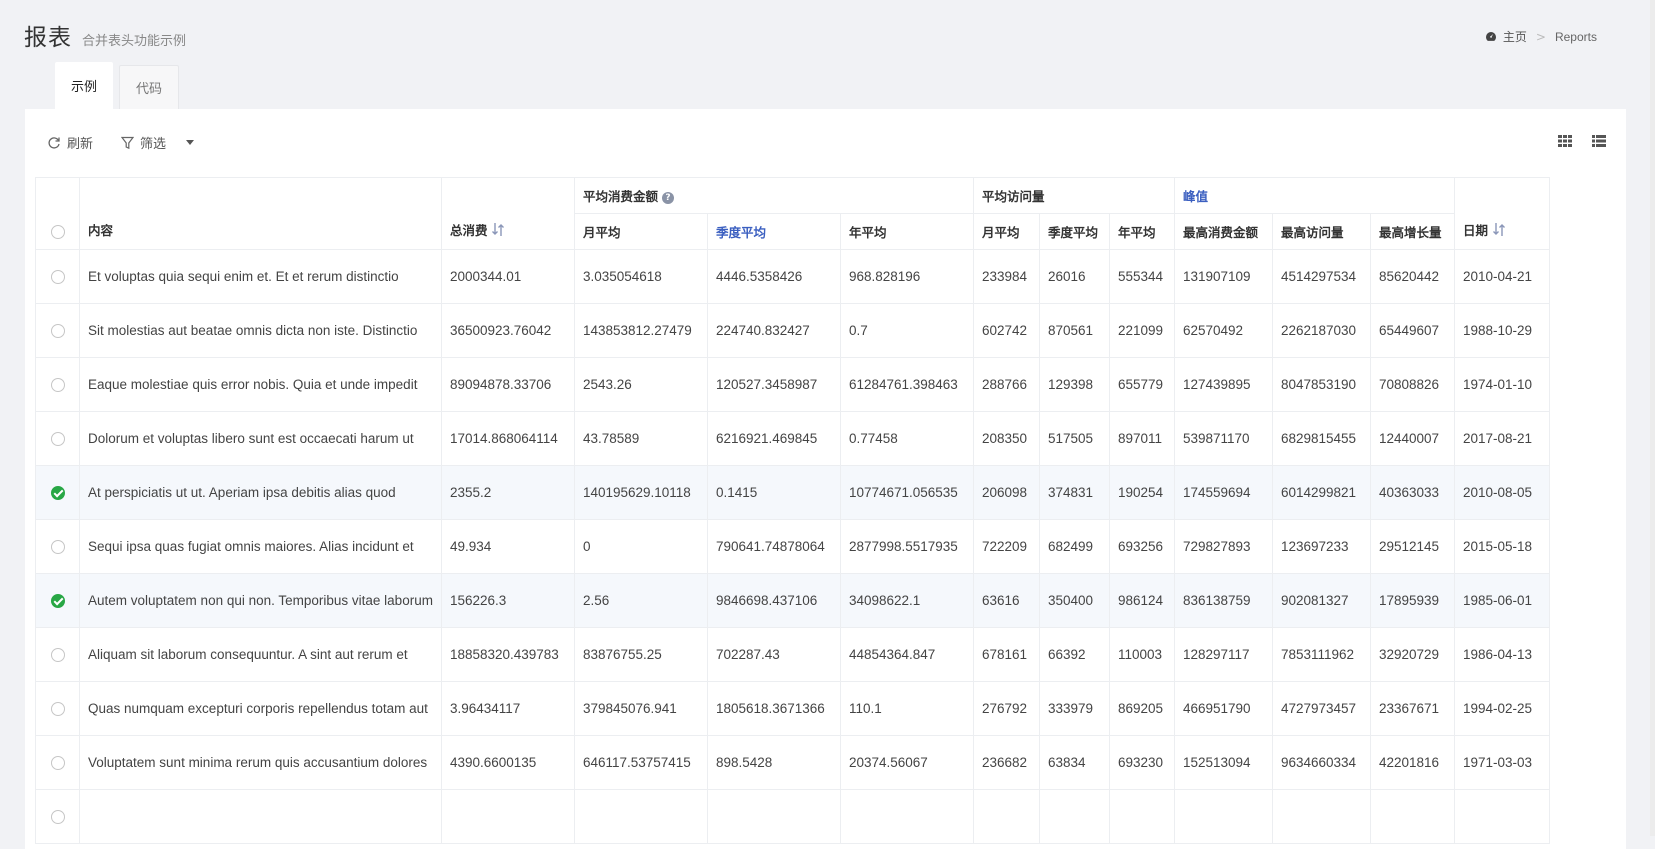 The height and width of the screenshot is (849, 1655). Describe the element at coordinates (1006, 492) in the screenshot. I see `table-cell: 206098` at that location.